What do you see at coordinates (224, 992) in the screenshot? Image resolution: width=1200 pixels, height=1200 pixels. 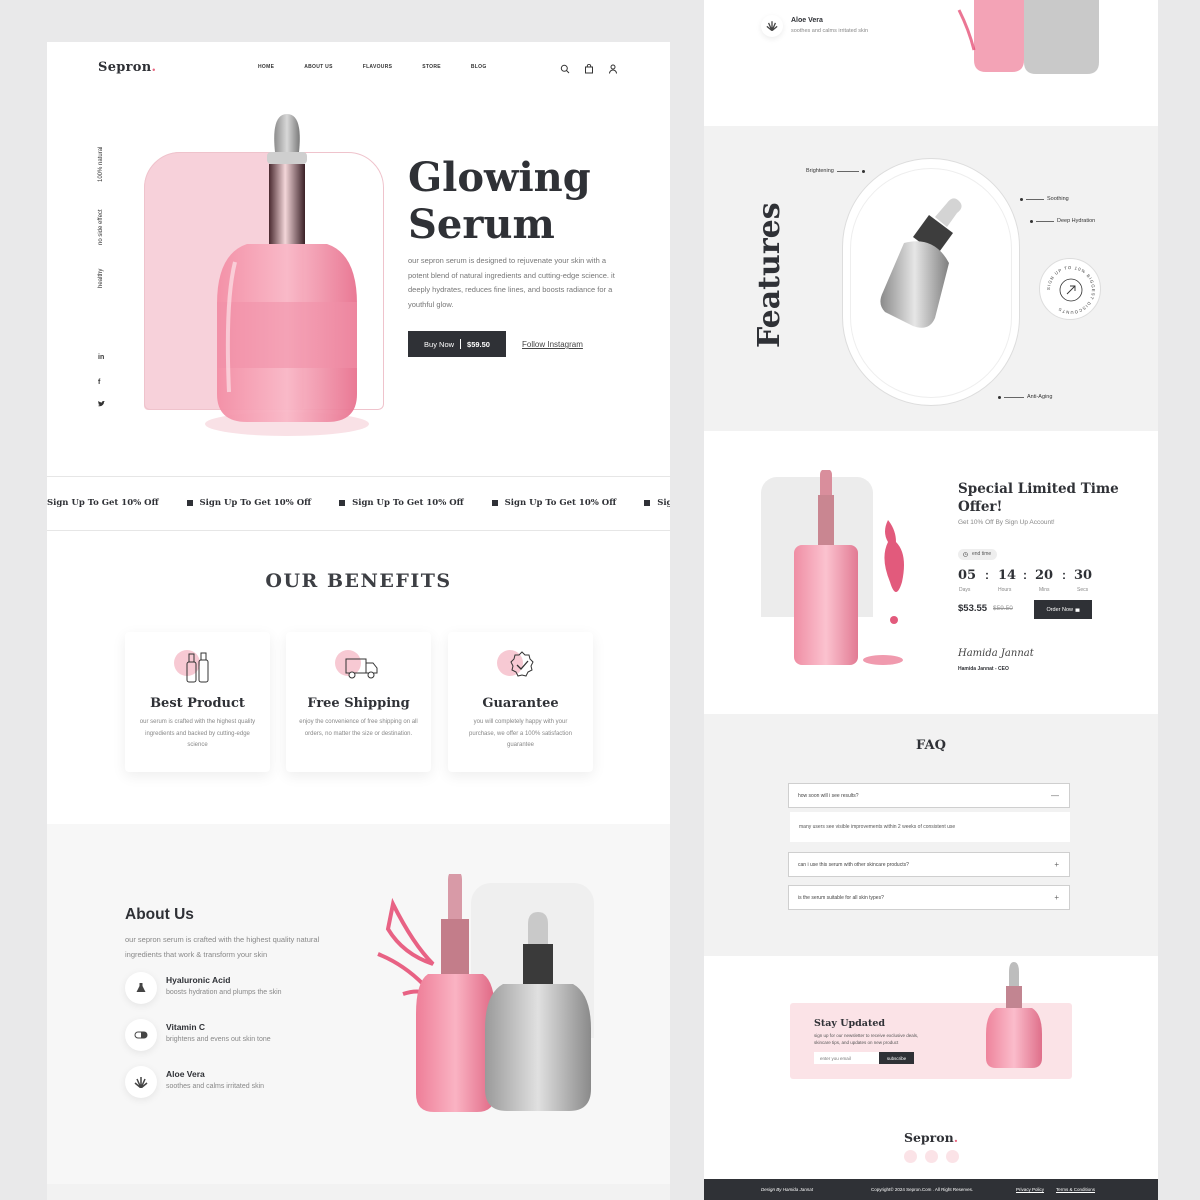 I see `ingredient-desc: boosts hydration and plumps the skin` at bounding box center [224, 992].